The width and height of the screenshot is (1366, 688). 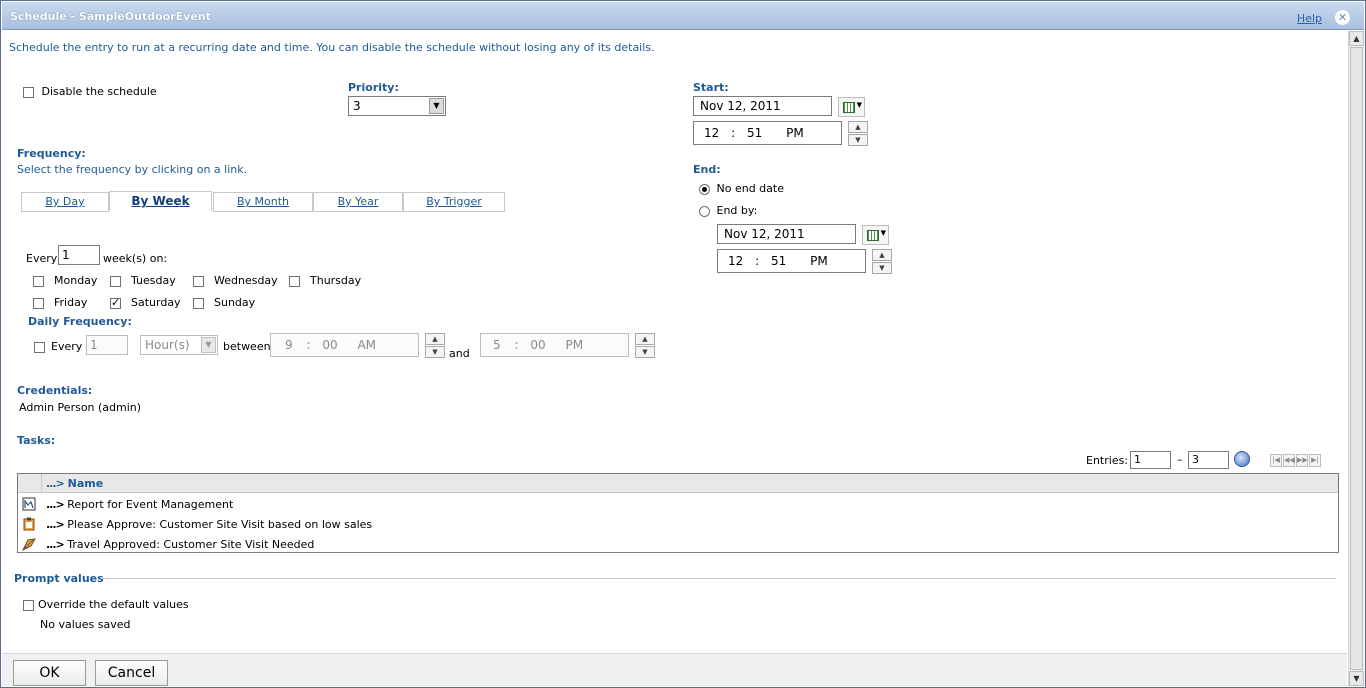 What do you see at coordinates (1242, 459) in the screenshot?
I see `go-icon` at bounding box center [1242, 459].